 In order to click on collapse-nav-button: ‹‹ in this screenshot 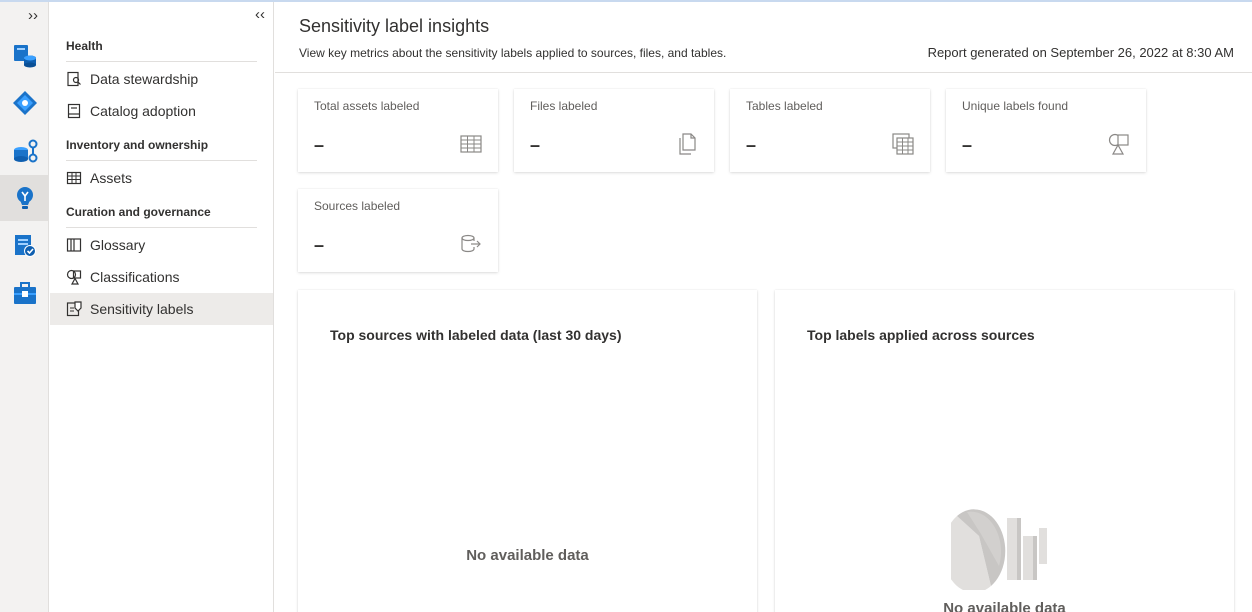, I will do `click(260, 14)`.